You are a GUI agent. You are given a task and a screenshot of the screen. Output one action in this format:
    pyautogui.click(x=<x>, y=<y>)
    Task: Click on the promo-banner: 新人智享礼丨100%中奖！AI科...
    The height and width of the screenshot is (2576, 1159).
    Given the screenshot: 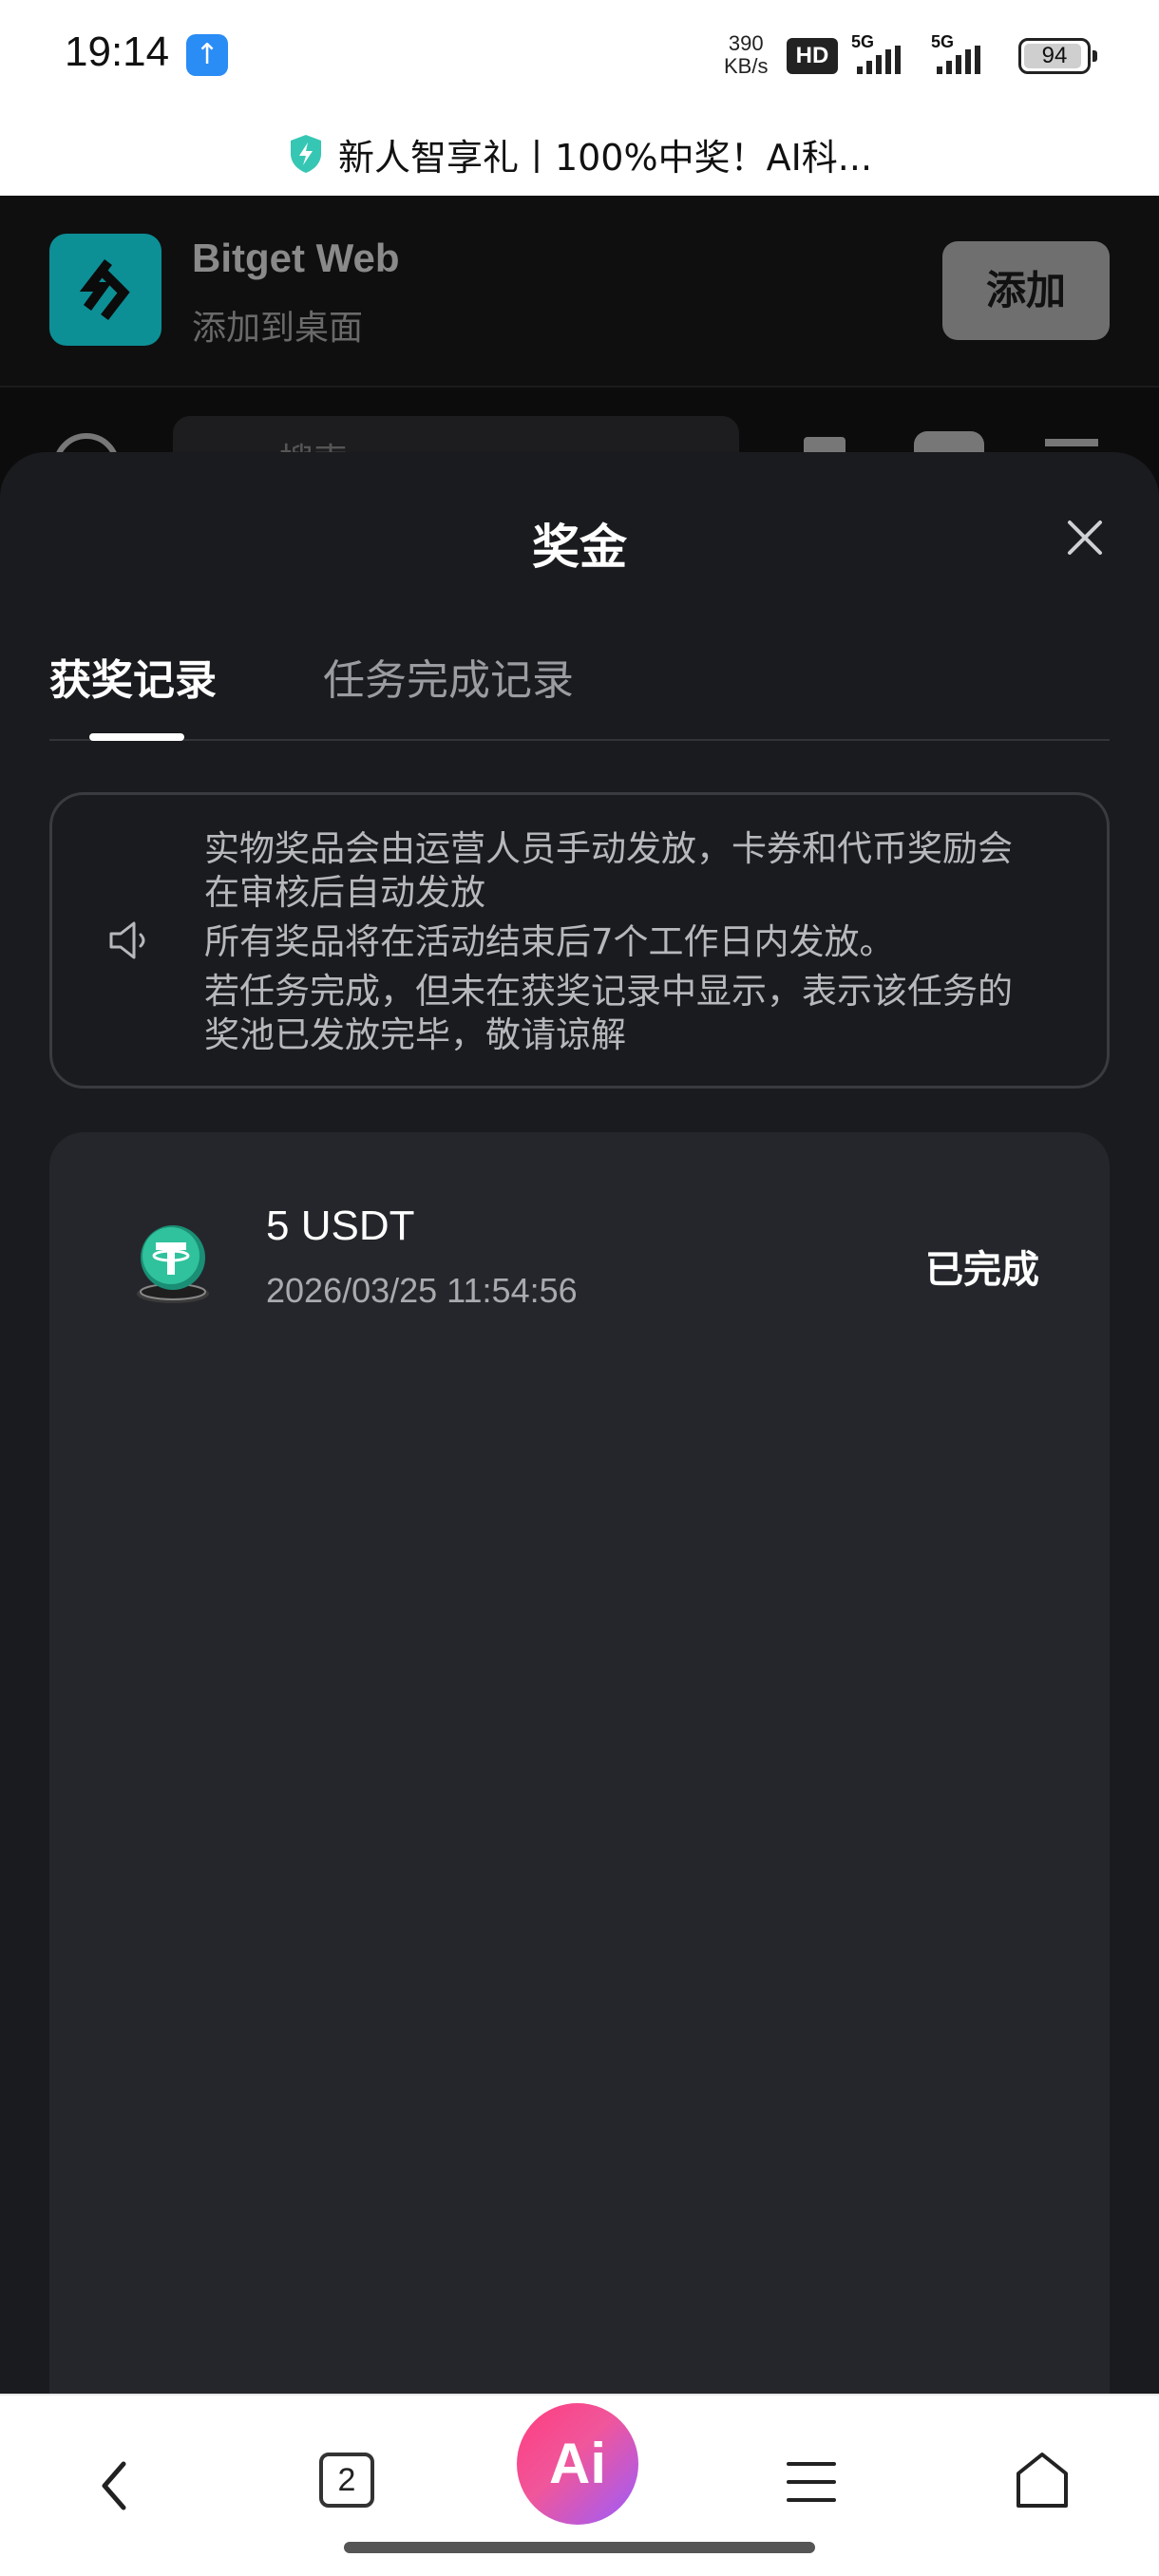 What is the action you would take?
    pyautogui.click(x=579, y=154)
    